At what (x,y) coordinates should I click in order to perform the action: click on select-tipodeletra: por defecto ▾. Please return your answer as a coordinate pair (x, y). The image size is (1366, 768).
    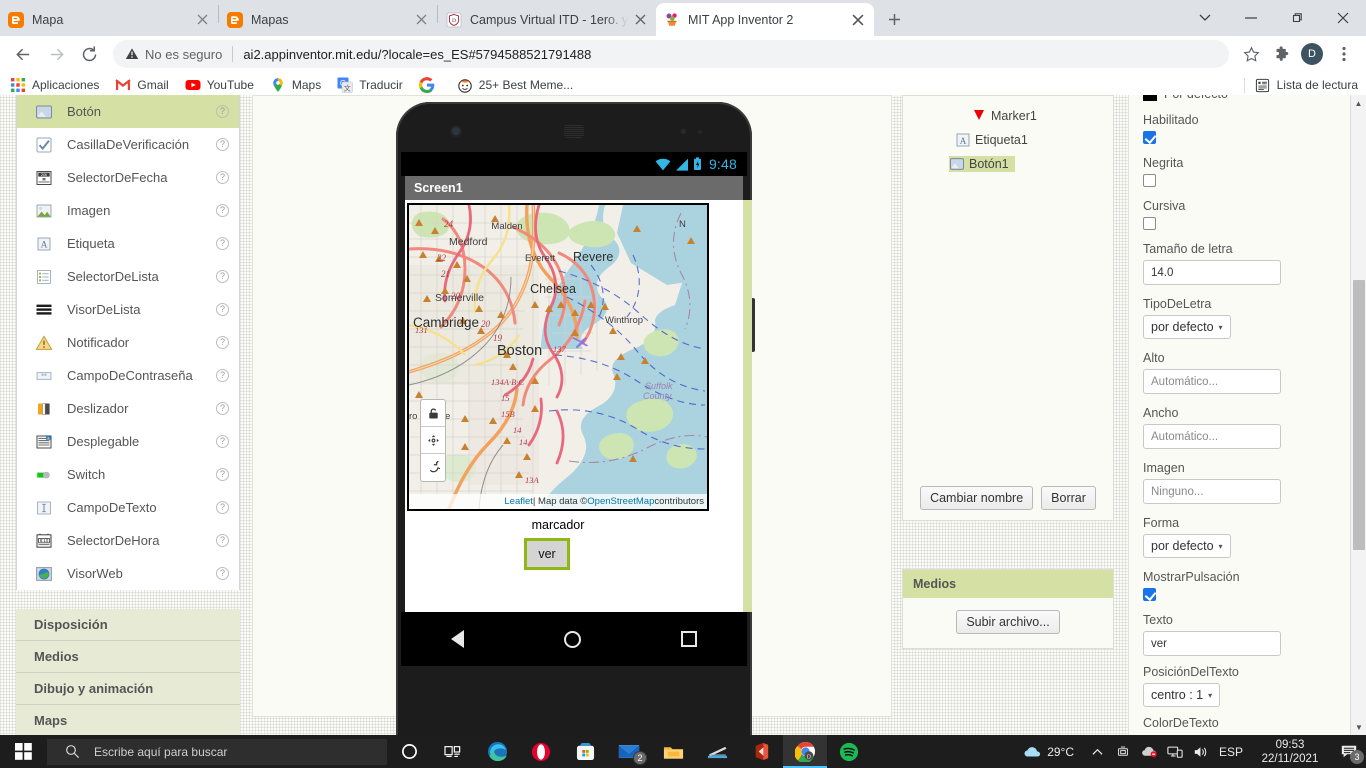
    Looking at the image, I should click on (1187, 327).